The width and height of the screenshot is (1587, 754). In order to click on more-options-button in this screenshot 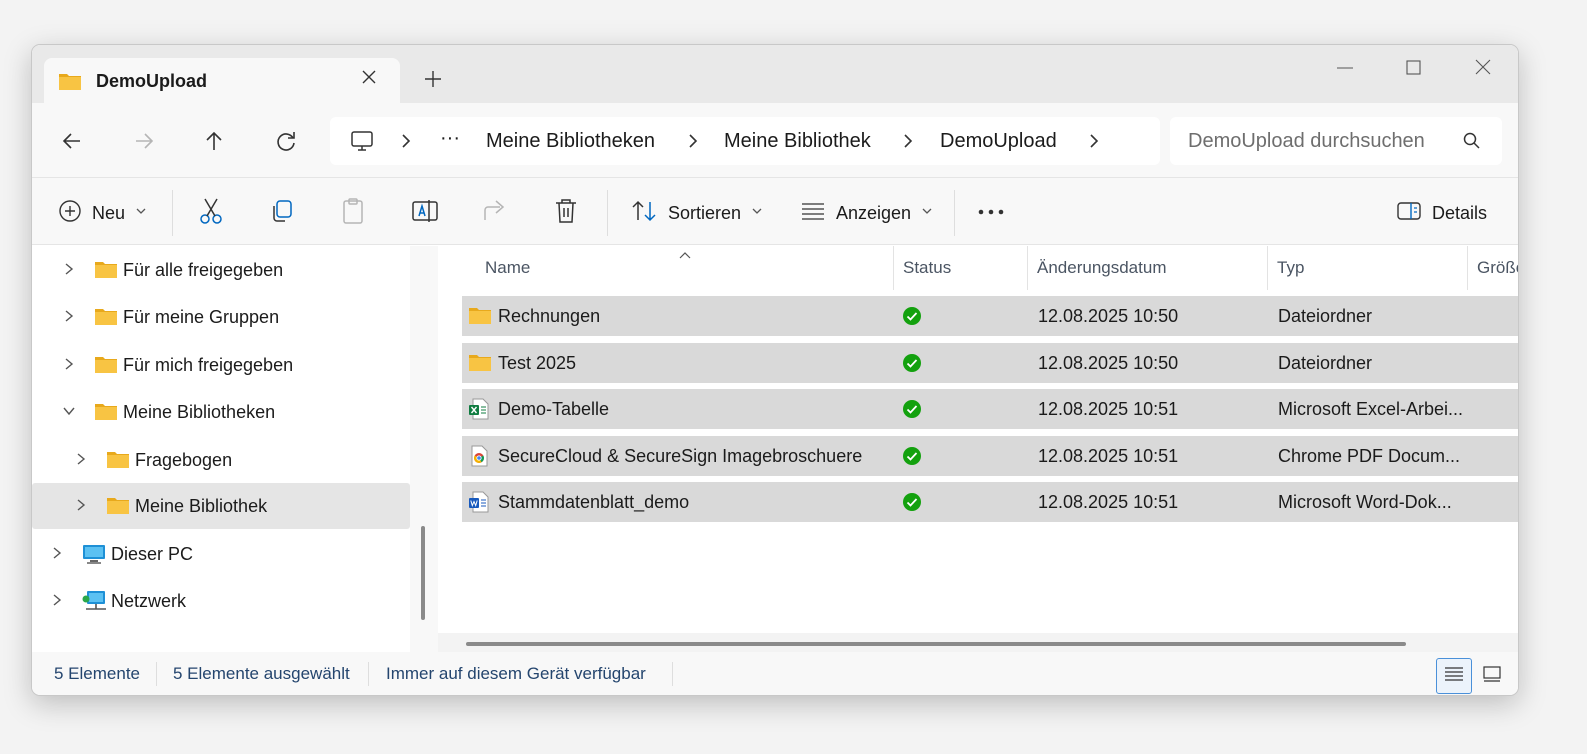, I will do `click(991, 213)`.